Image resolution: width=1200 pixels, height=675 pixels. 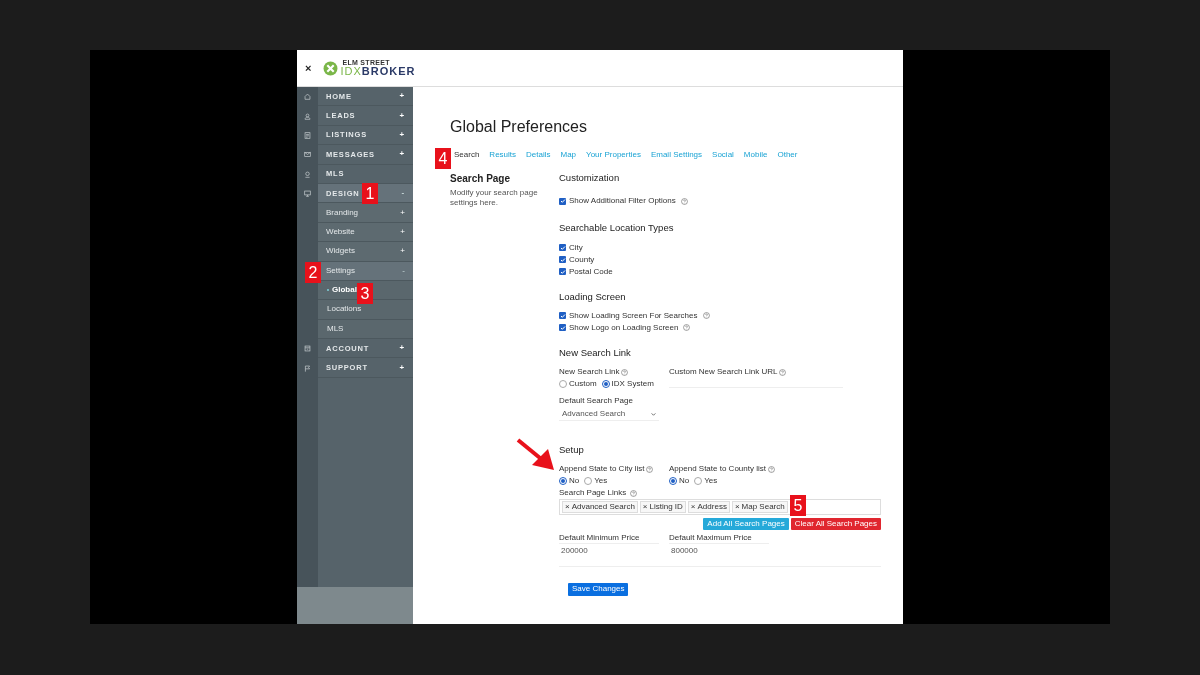 What do you see at coordinates (624, 327) in the screenshot?
I see `checkbox-label: Show Logo on Loading Screen` at bounding box center [624, 327].